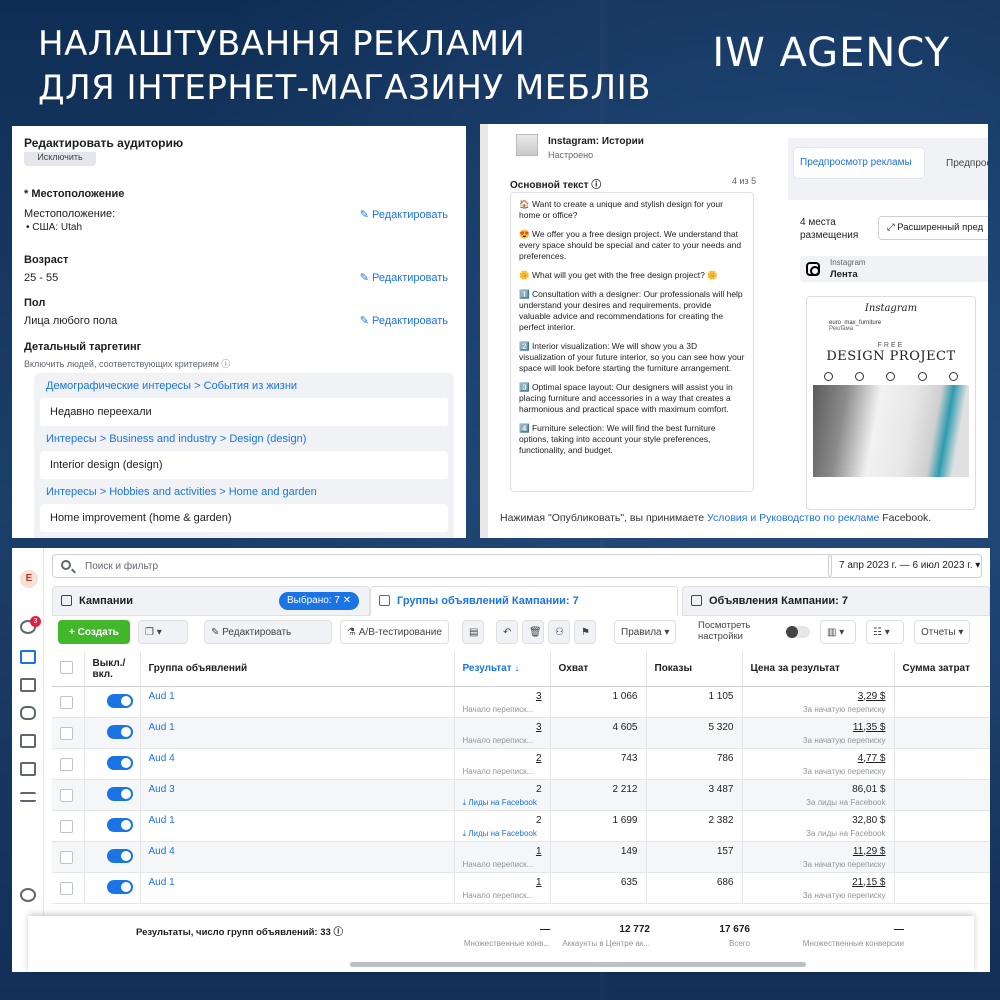  I want to click on avatar: E, so click(29, 579).